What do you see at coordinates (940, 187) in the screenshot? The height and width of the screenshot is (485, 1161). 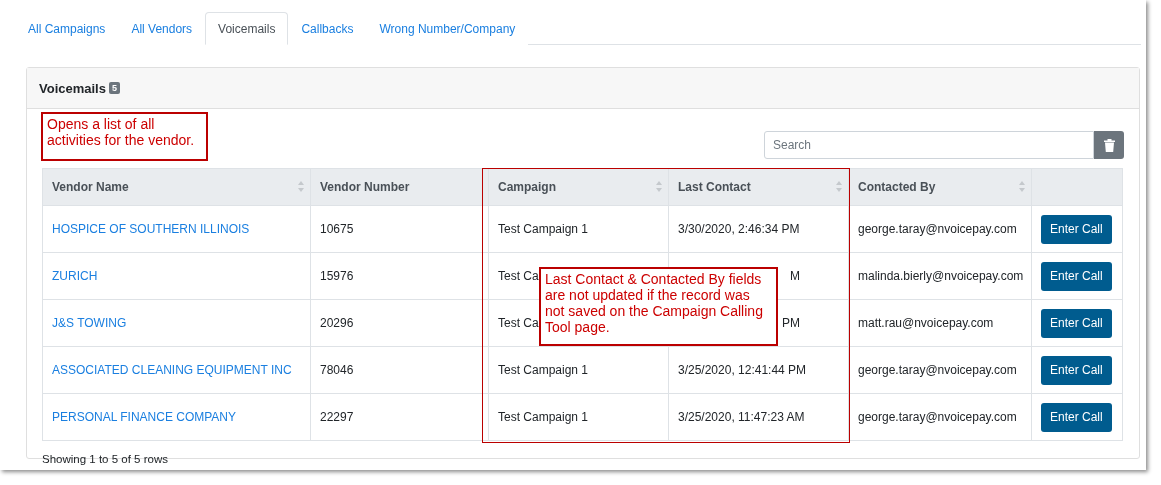 I see `column-header: Contacted By` at bounding box center [940, 187].